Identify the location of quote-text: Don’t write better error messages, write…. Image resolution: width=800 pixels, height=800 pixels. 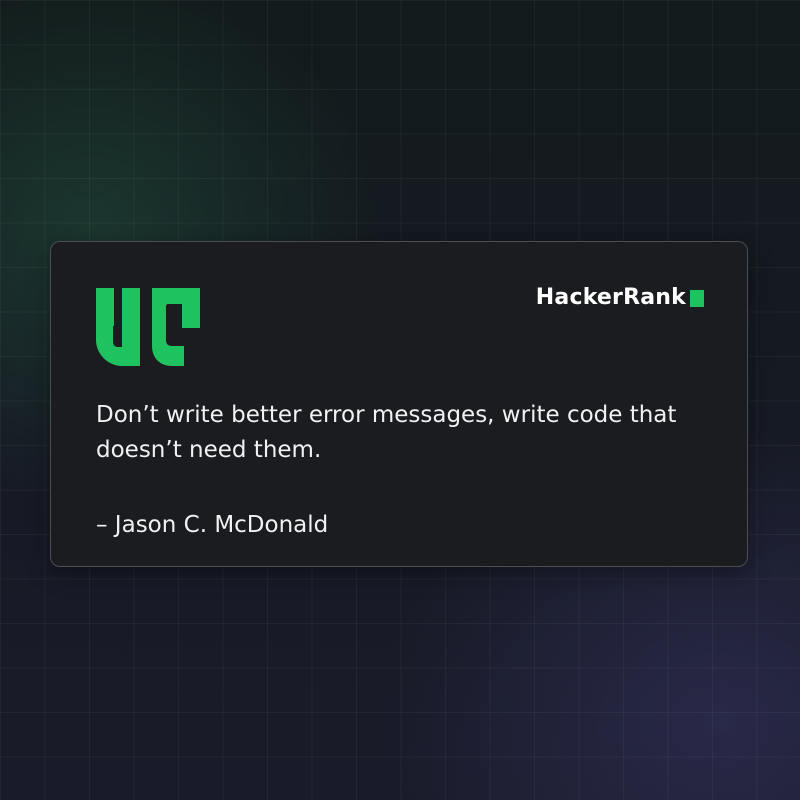
(386, 432).